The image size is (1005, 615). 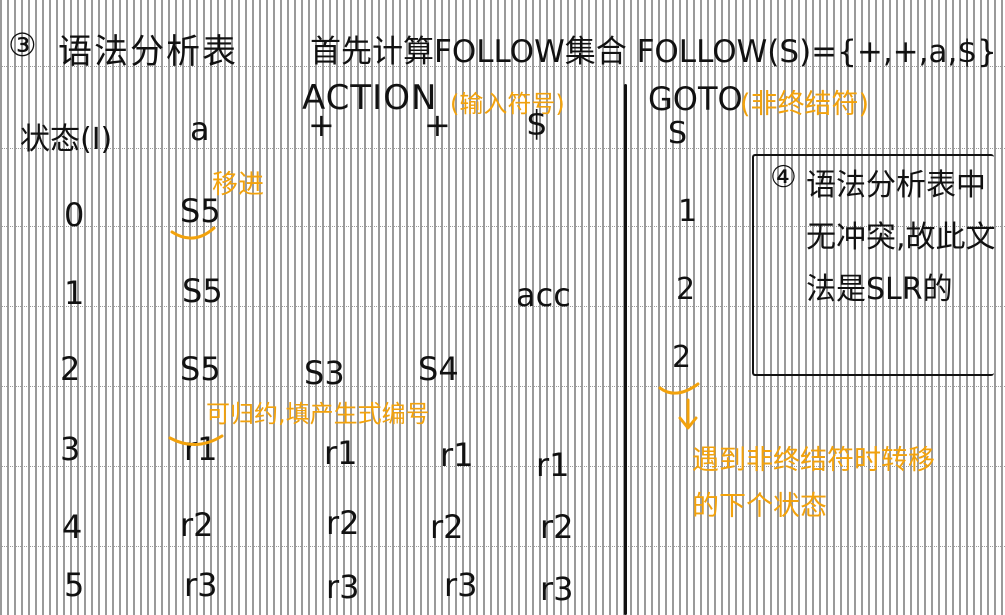 I want to click on reduce-underline-mark, so click(x=196, y=440).